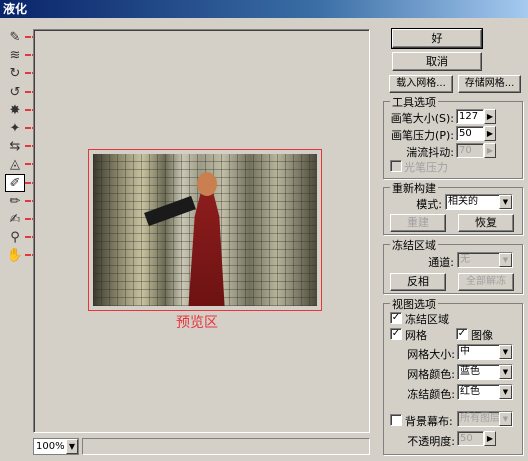 The image size is (528, 461). Describe the element at coordinates (490, 438) in the screenshot. I see `opacity-arrow-icon: ▶` at that location.